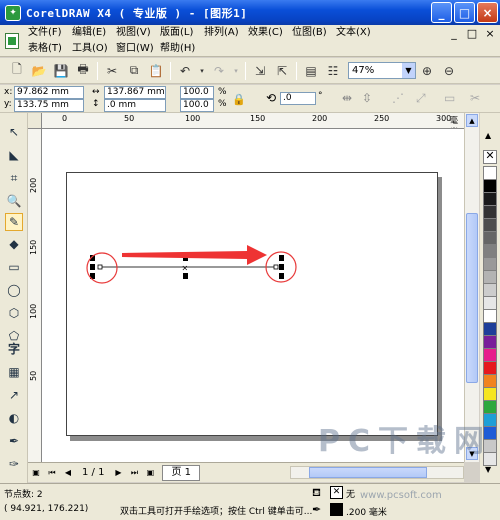  I want to click on menu-table: 表格(T), so click(50, 49).